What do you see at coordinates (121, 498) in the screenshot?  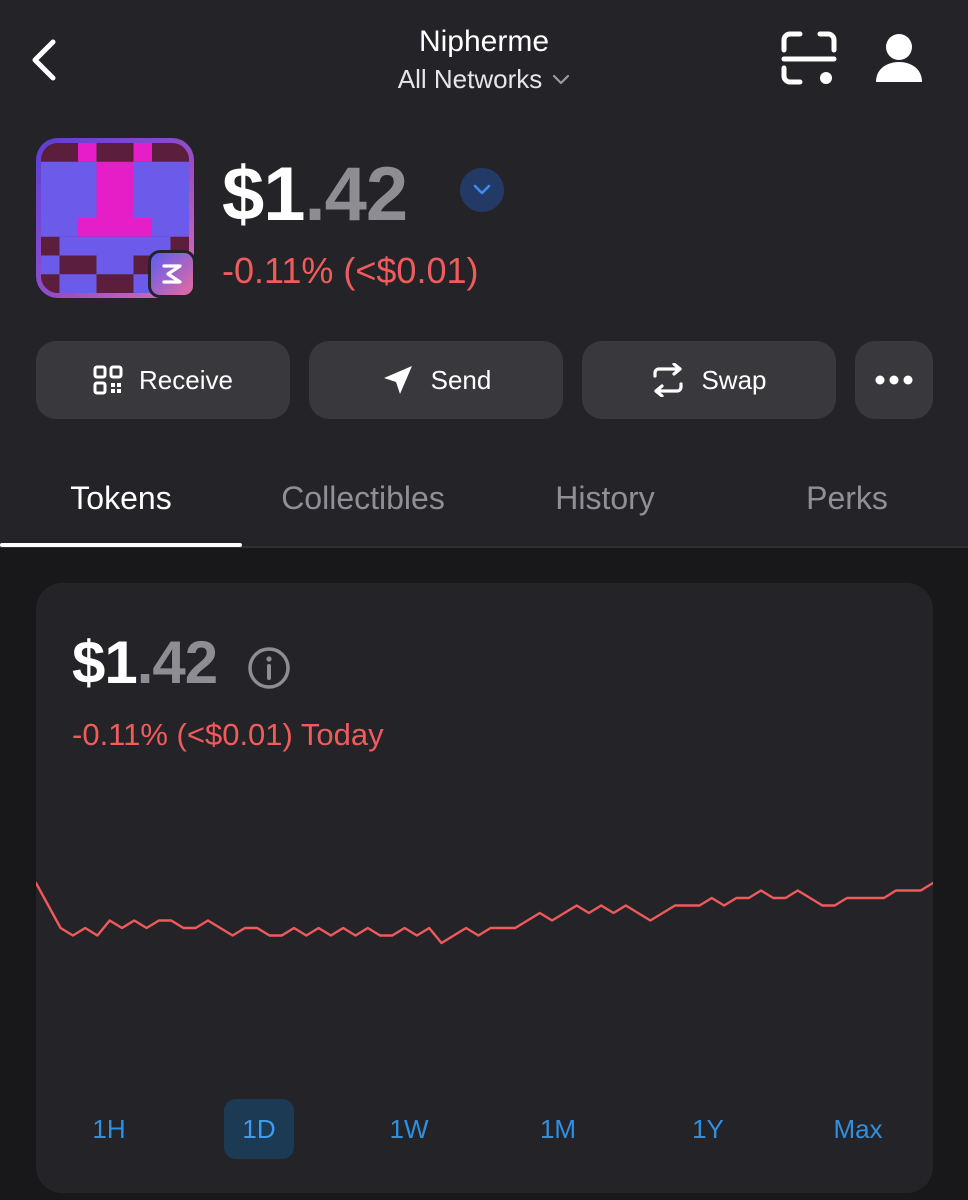 I see `tab-tokens: Tokens` at bounding box center [121, 498].